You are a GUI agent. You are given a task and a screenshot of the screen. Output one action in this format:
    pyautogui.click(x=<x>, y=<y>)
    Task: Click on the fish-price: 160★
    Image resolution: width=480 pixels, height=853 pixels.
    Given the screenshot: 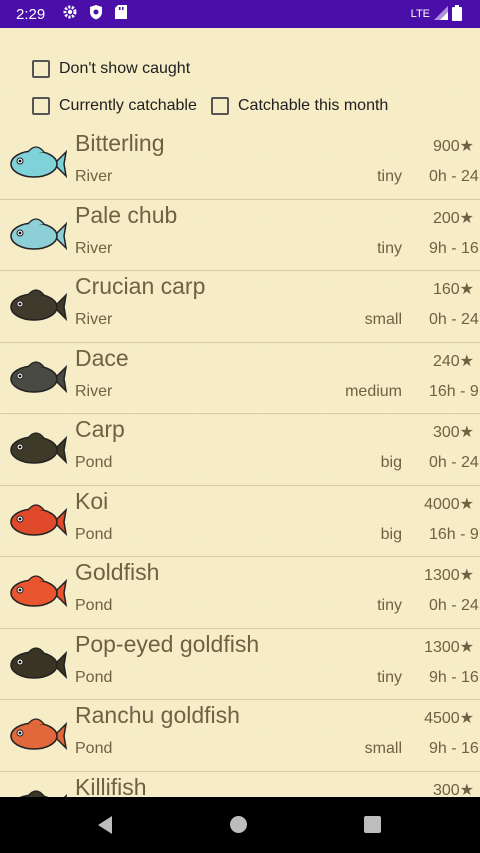 What is the action you would take?
    pyautogui.click(x=453, y=289)
    